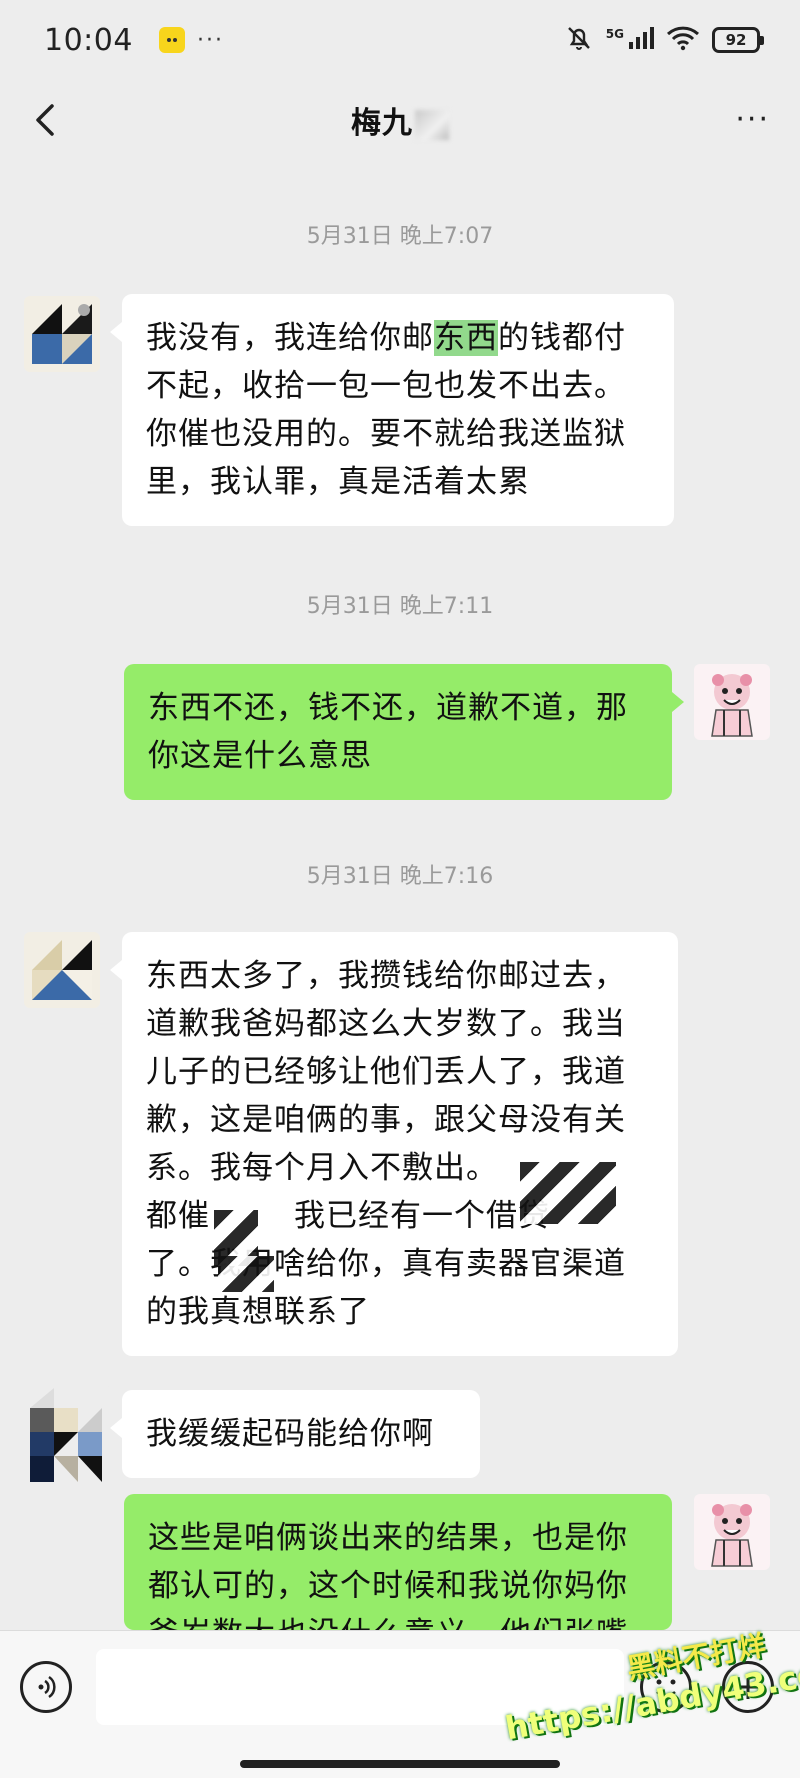 The width and height of the screenshot is (800, 1778). Describe the element at coordinates (260, 756) in the screenshot. I see `message-text: 你这是什么意思` at that location.